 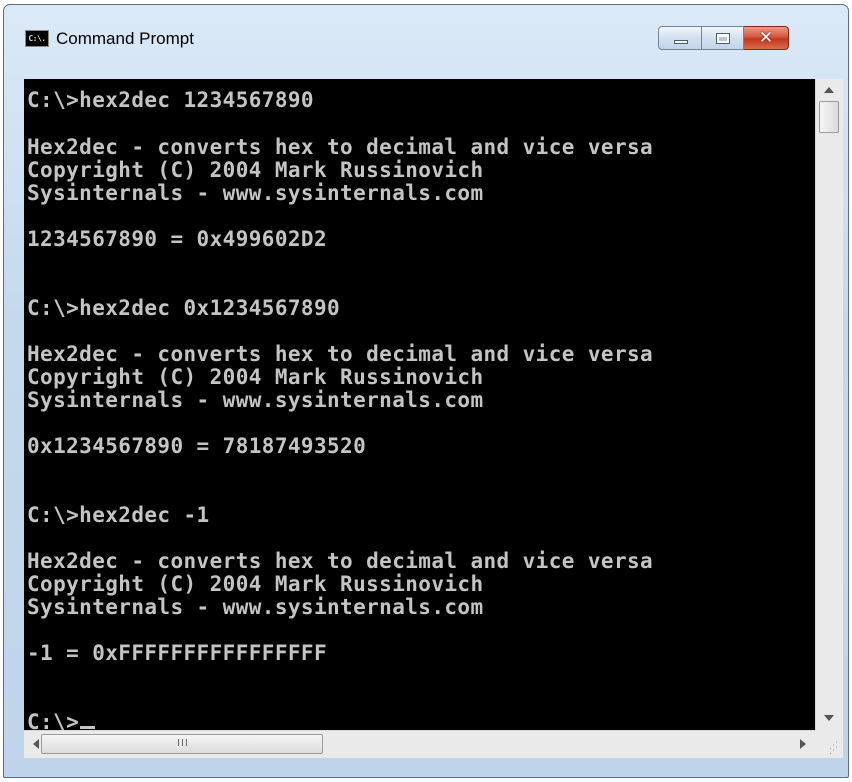 I want to click on close-button: ✕, so click(x=766, y=38).